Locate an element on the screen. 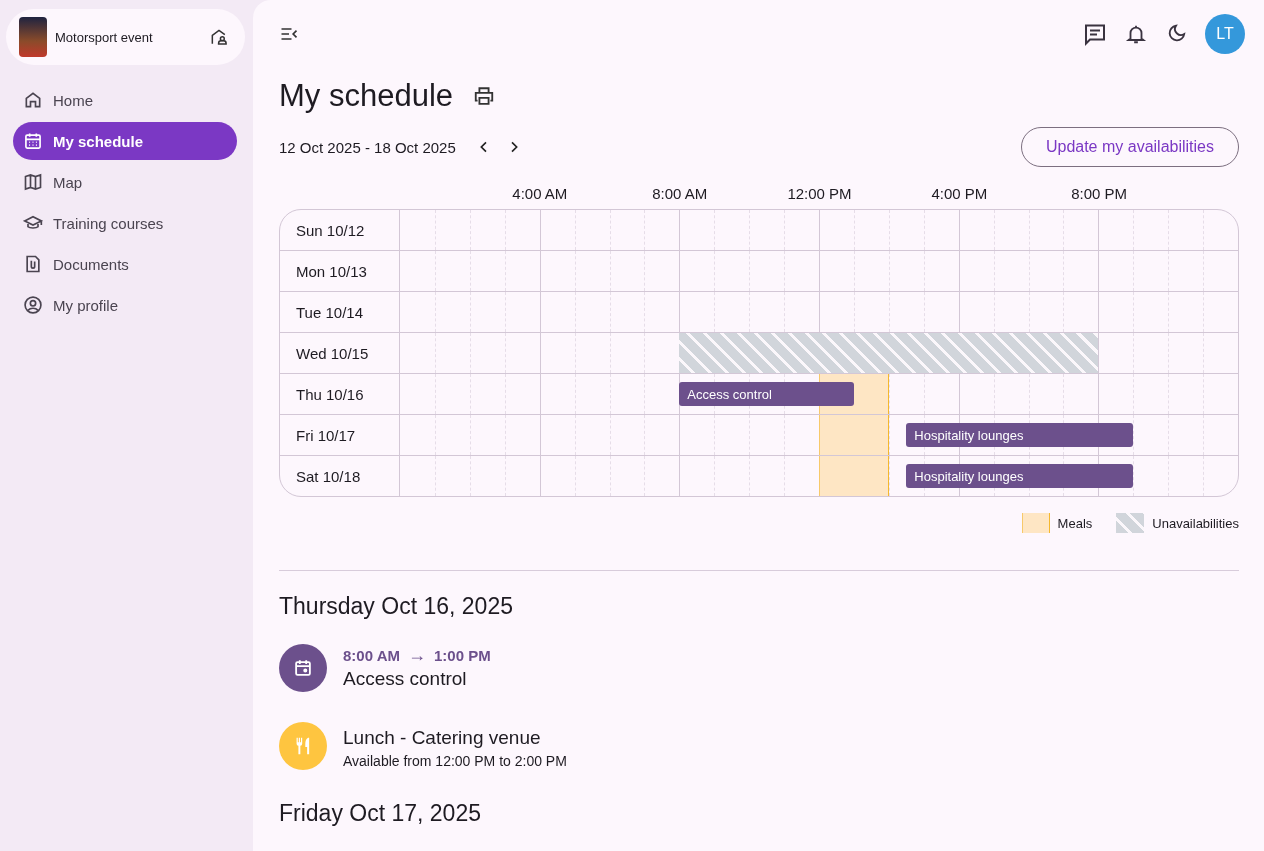 Image resolution: width=1264 pixels, height=851 pixels. event-card: Motorsport event is located at coordinates (125, 37).